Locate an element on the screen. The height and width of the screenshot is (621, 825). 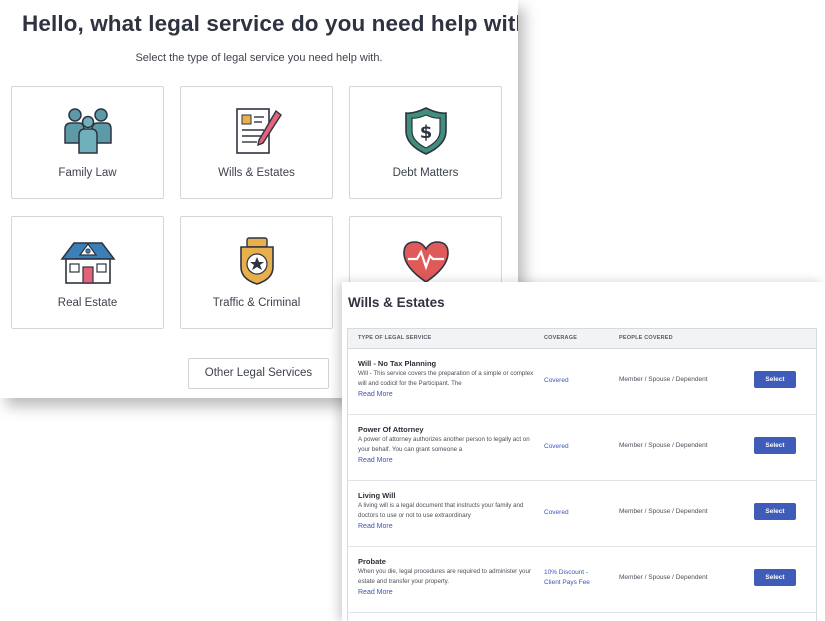
document-pen-icon is located at coordinates (258, 131).